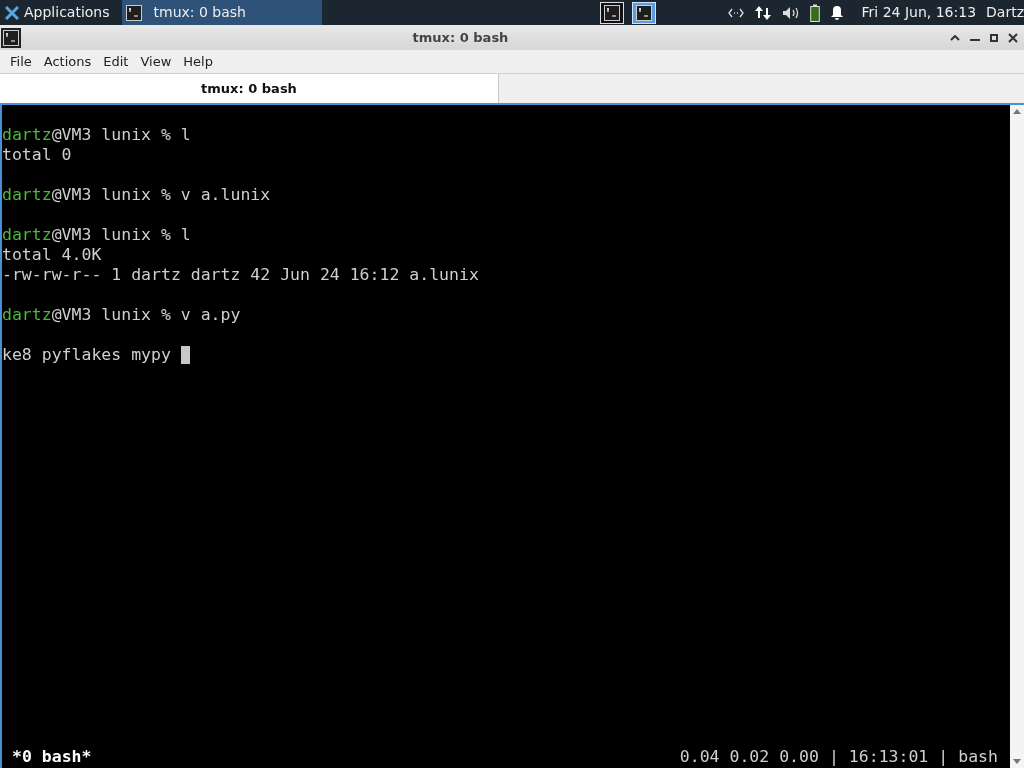 This screenshot has width=1024, height=768. Describe the element at coordinates (1013, 37) in the screenshot. I see `close-icon` at that location.